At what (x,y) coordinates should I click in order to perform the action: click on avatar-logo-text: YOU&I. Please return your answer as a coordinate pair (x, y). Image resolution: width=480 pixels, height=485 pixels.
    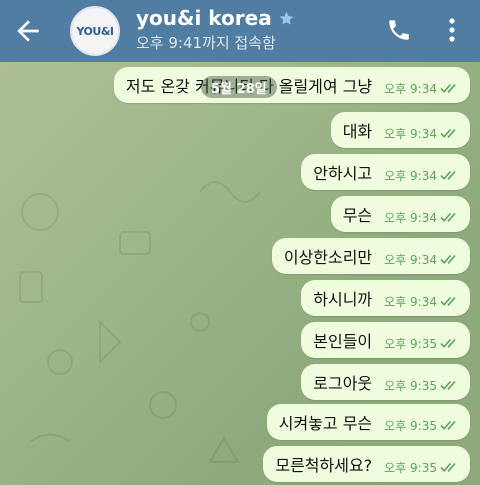
    Looking at the image, I should click on (95, 31).